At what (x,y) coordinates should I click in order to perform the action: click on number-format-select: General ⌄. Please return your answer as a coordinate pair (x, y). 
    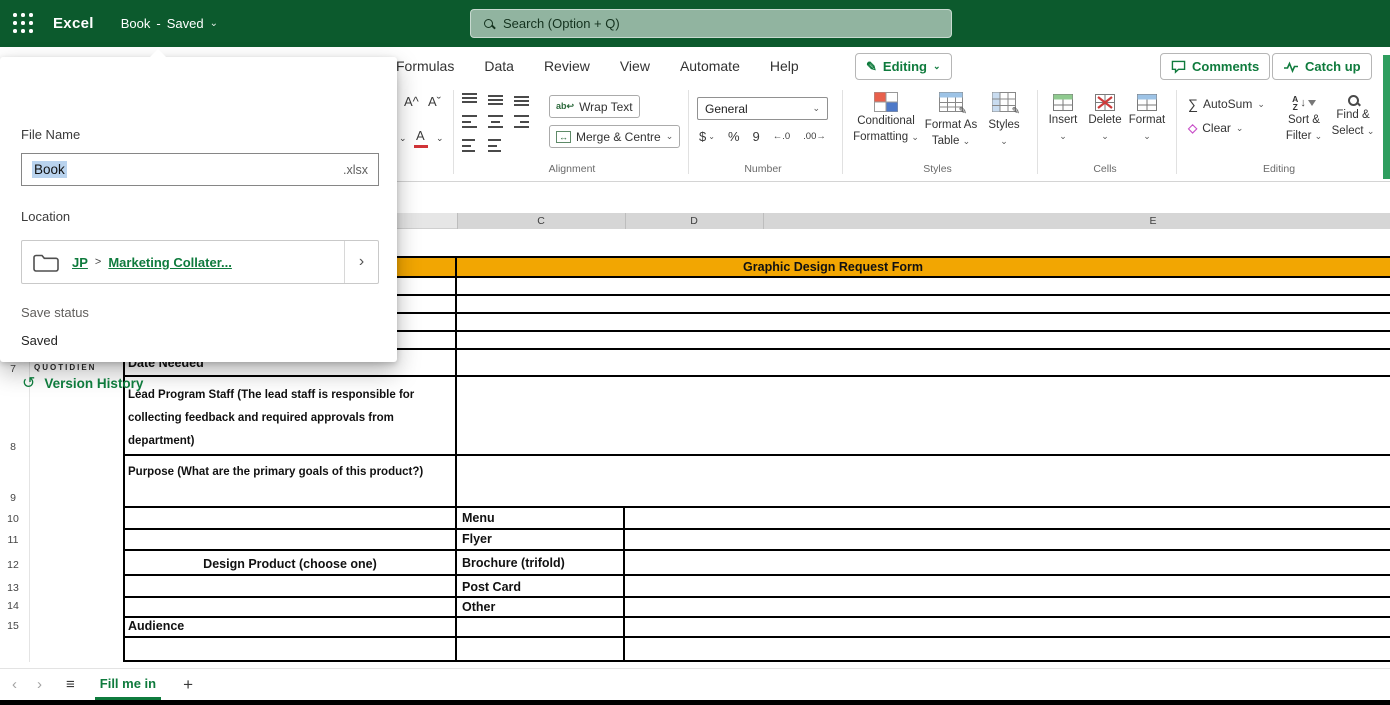
    Looking at the image, I should click on (762, 108).